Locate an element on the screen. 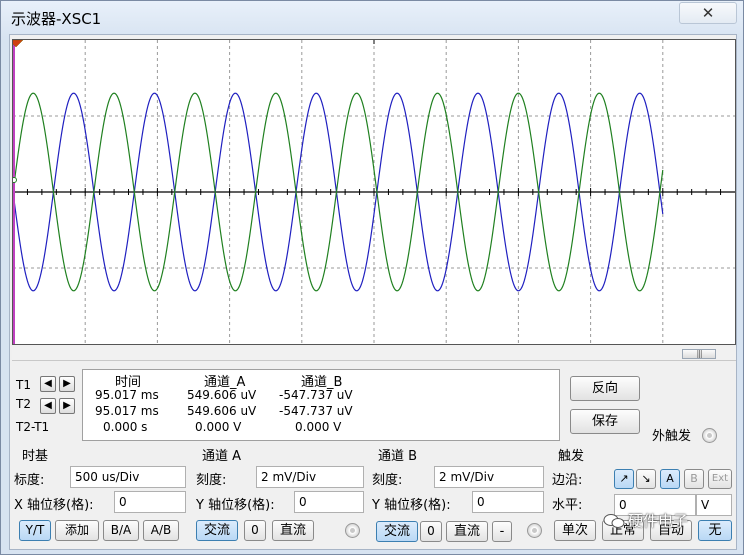  trigger-source-a-button: A is located at coordinates (670, 479).